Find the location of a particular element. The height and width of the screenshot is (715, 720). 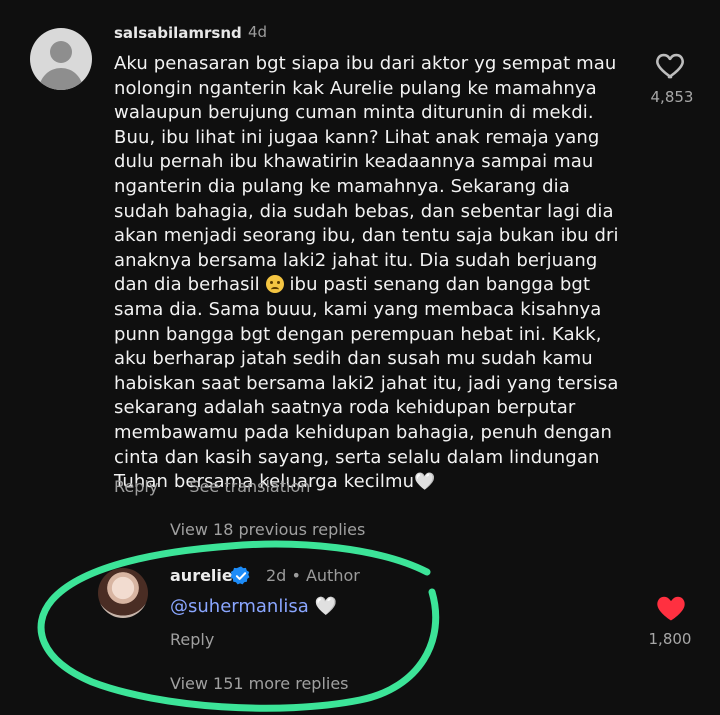

user-placeholder-icon is located at coordinates (61, 52).